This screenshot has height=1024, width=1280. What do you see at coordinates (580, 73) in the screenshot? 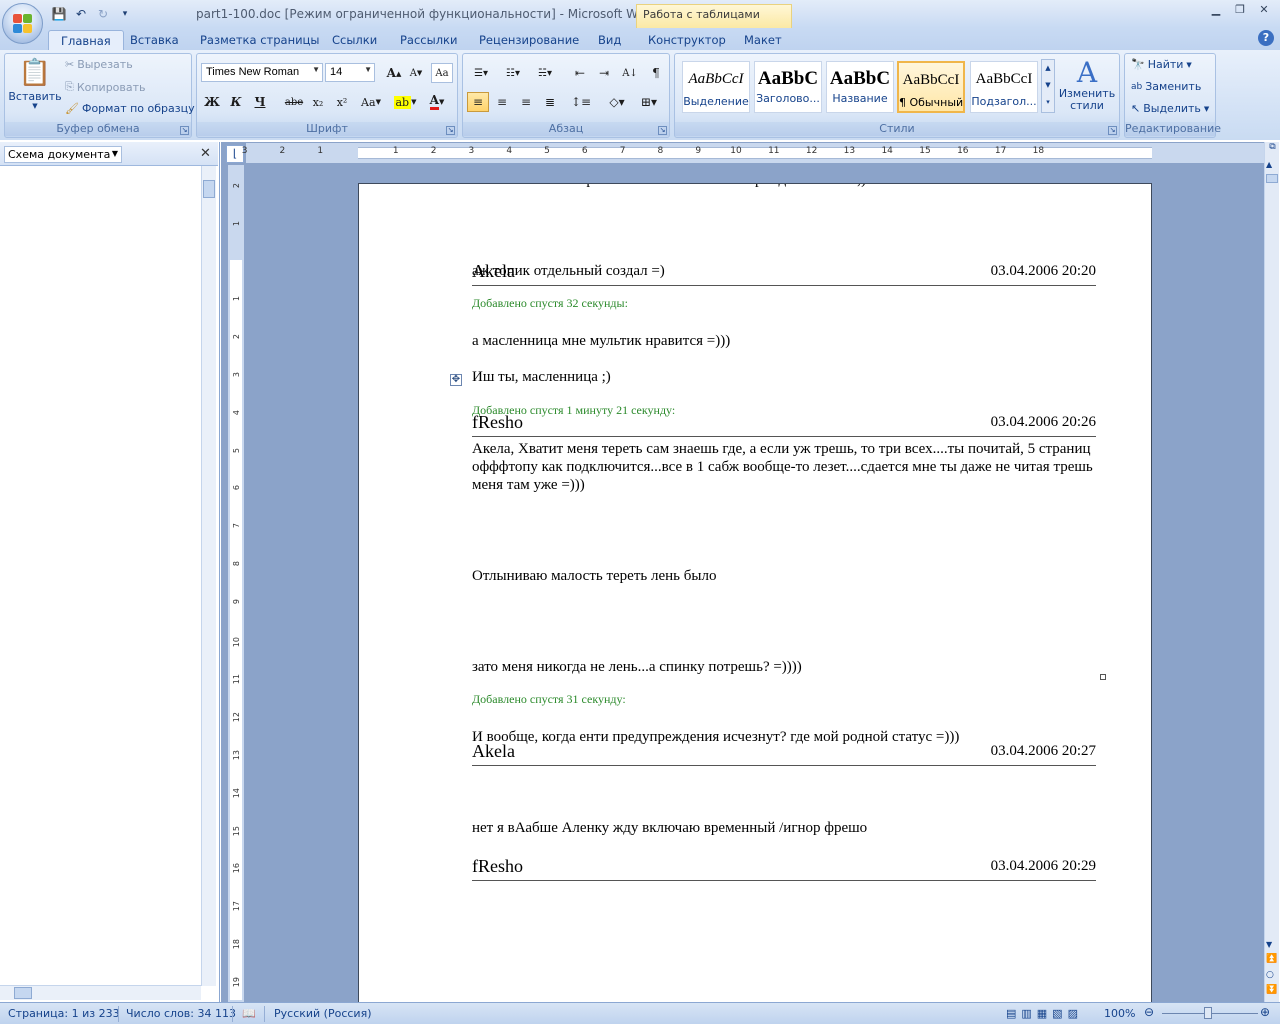
I see `decrease-indent-icon: ⇤` at bounding box center [580, 73].